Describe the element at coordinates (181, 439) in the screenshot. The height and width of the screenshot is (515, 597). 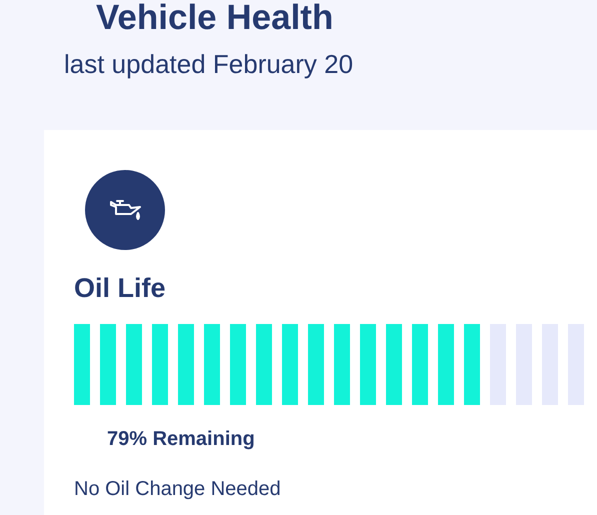
I see `remaining-text: 79% Remaining` at that location.